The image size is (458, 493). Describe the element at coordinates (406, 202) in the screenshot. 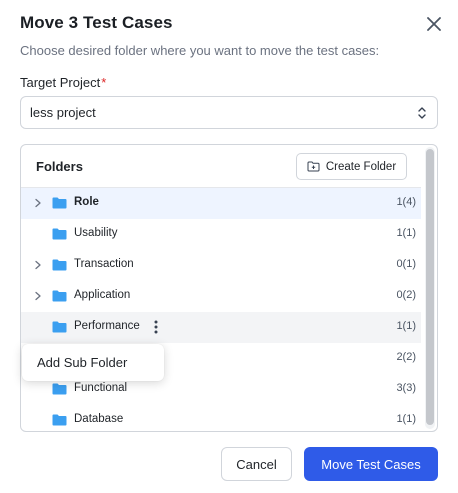

I see `folder-count: 1(4)` at that location.